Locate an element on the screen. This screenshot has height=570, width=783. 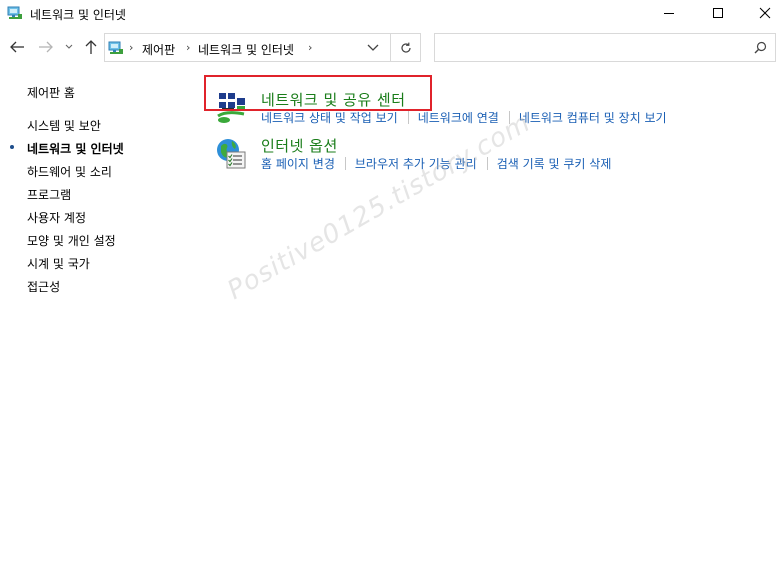
back-button is located at coordinates (17, 47).